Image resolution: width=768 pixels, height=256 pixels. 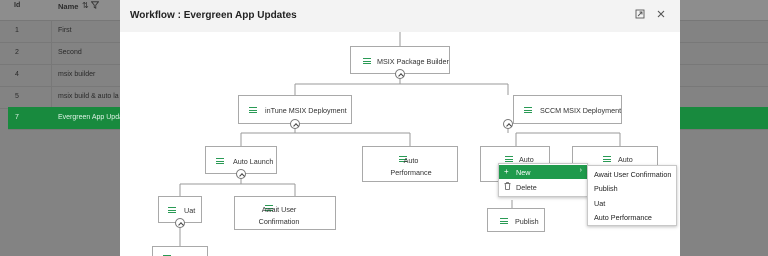 I want to click on submenu-item-uat: Uat, so click(x=599, y=203).